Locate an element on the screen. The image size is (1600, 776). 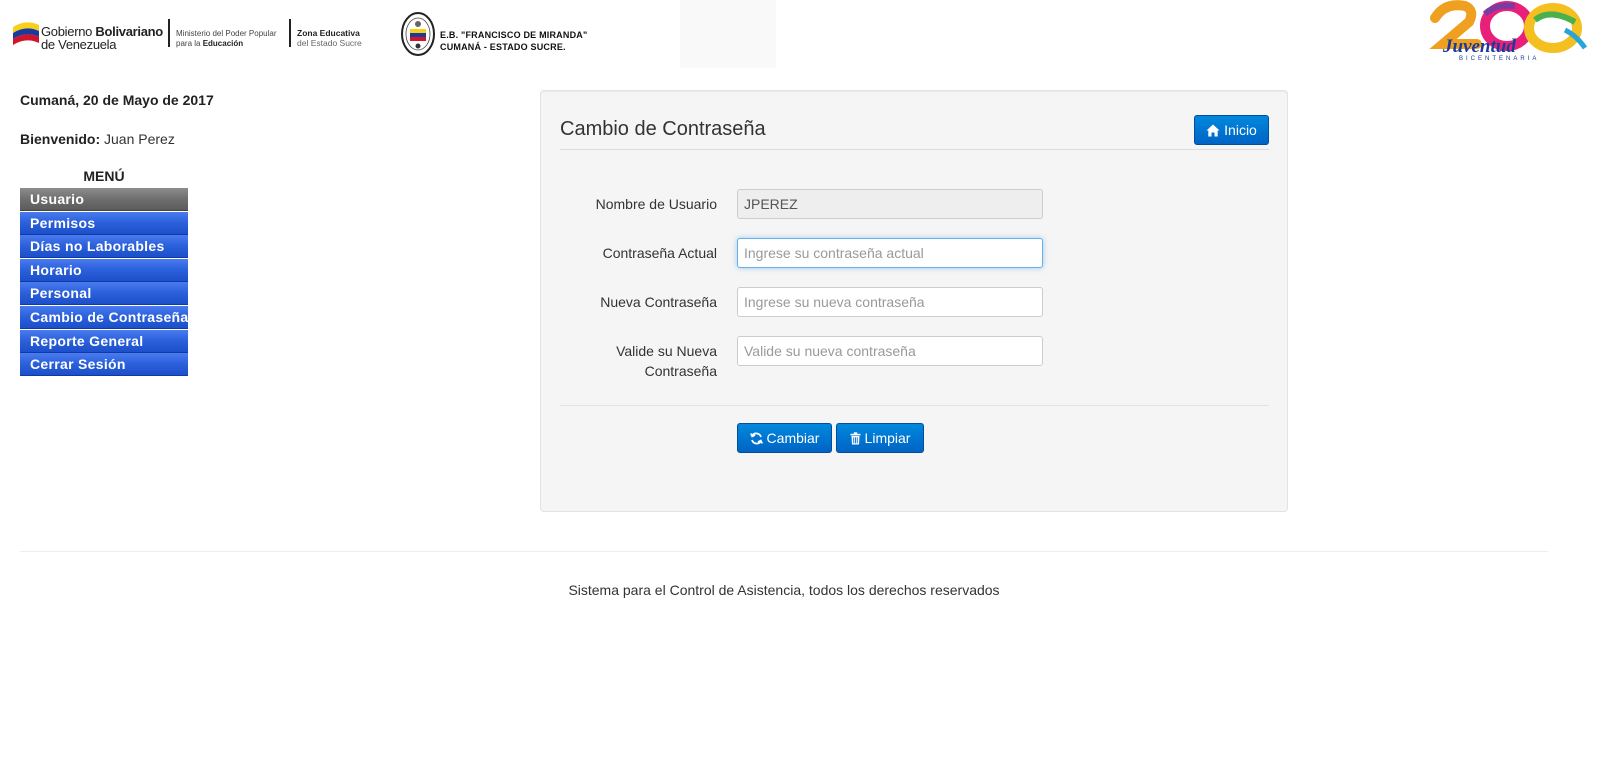
refresh-icon is located at coordinates (756, 438).